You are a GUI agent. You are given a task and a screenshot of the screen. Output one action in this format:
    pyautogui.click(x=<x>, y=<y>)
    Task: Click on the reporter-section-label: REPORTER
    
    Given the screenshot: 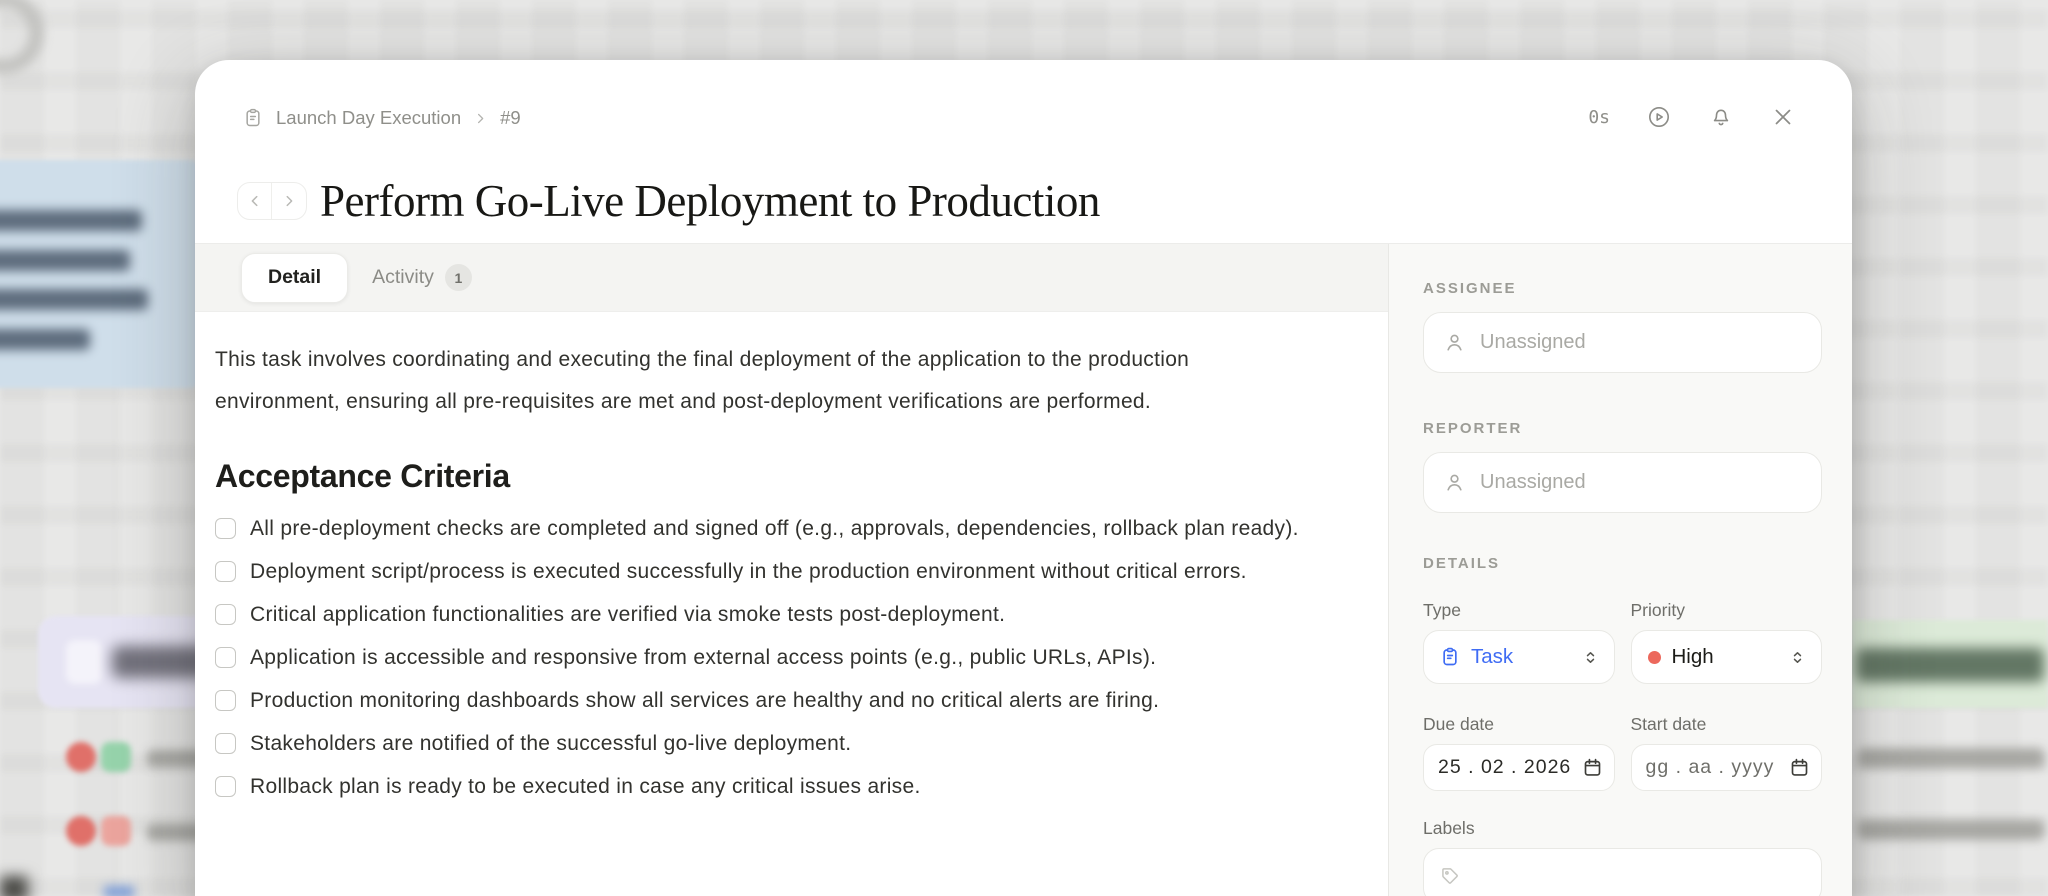 What is the action you would take?
    pyautogui.click(x=1473, y=428)
    